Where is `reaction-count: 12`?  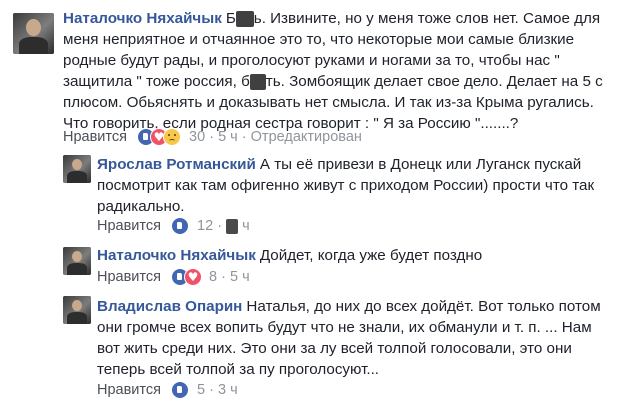 reaction-count: 12 is located at coordinates (205, 226).